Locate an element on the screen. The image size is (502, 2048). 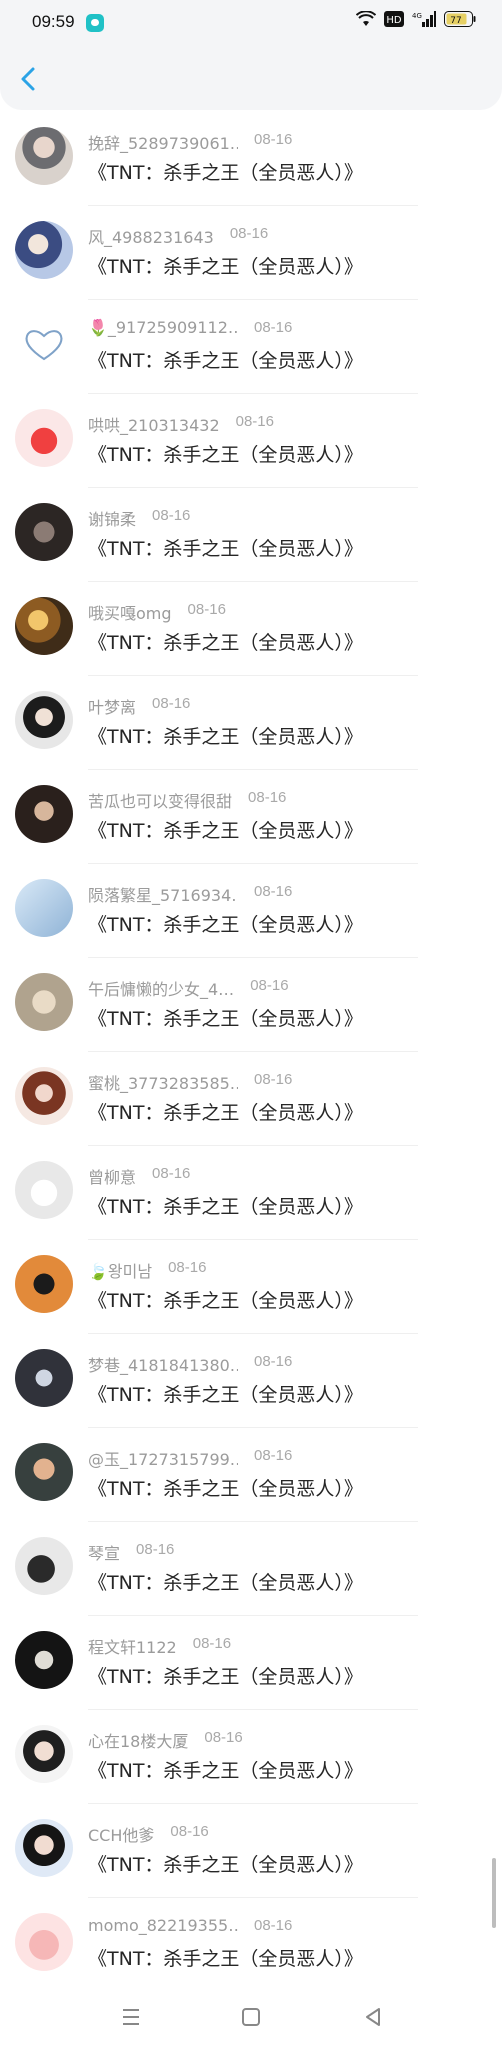
chat-app-icon is located at coordinates (95, 23).